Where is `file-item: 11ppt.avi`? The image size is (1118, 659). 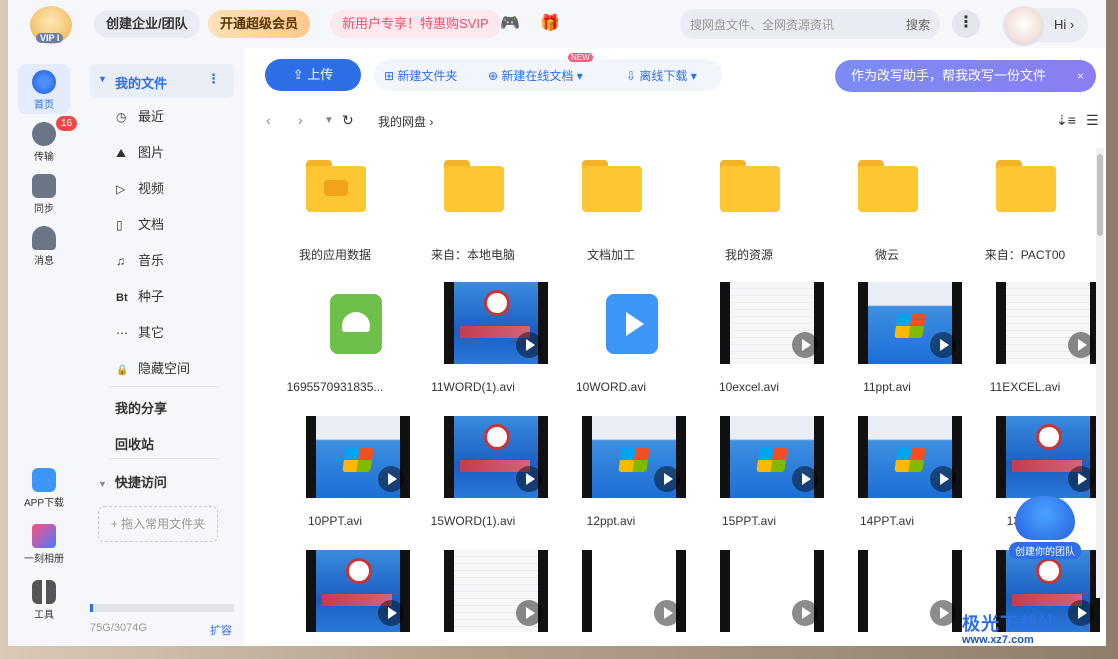 file-item: 11ppt.avi is located at coordinates (886, 347).